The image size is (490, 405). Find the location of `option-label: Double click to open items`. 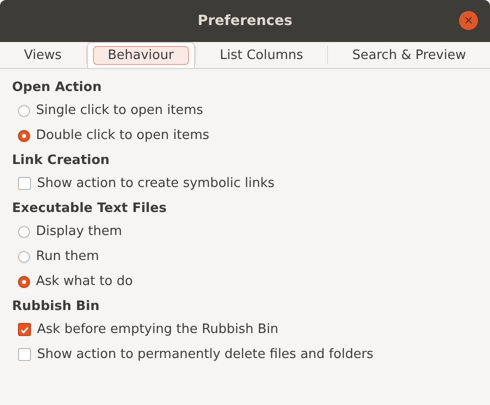

option-label: Double click to open items is located at coordinates (123, 135).